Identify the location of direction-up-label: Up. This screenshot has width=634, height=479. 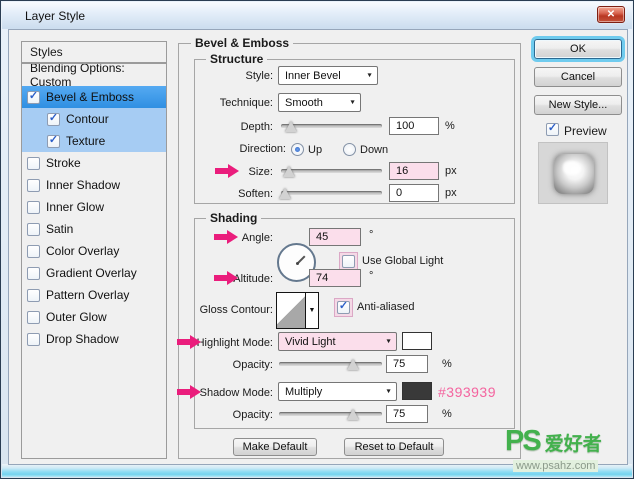
(315, 150).